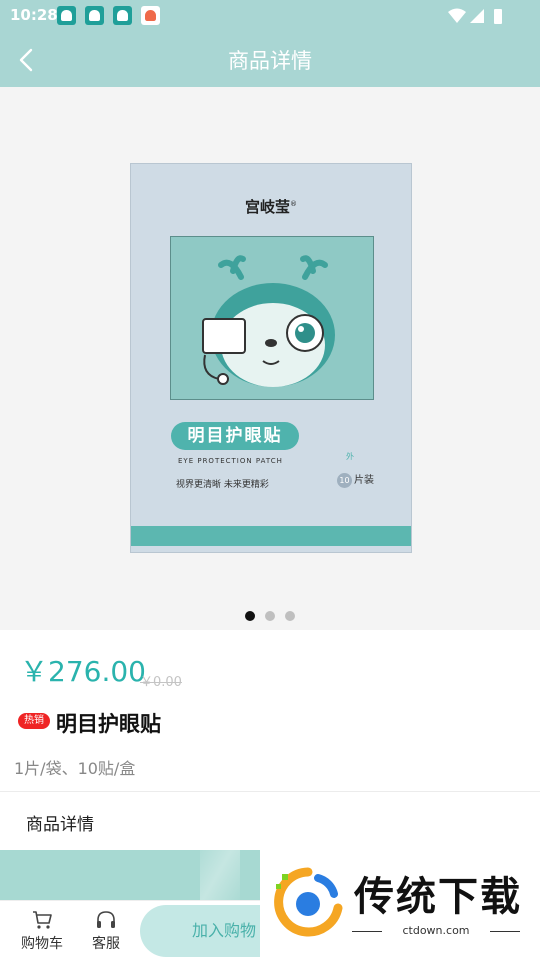 Image resolution: width=540 pixels, height=960 pixels. What do you see at coordinates (42, 931) in the screenshot?
I see `cart-button: 购物车` at bounding box center [42, 931].